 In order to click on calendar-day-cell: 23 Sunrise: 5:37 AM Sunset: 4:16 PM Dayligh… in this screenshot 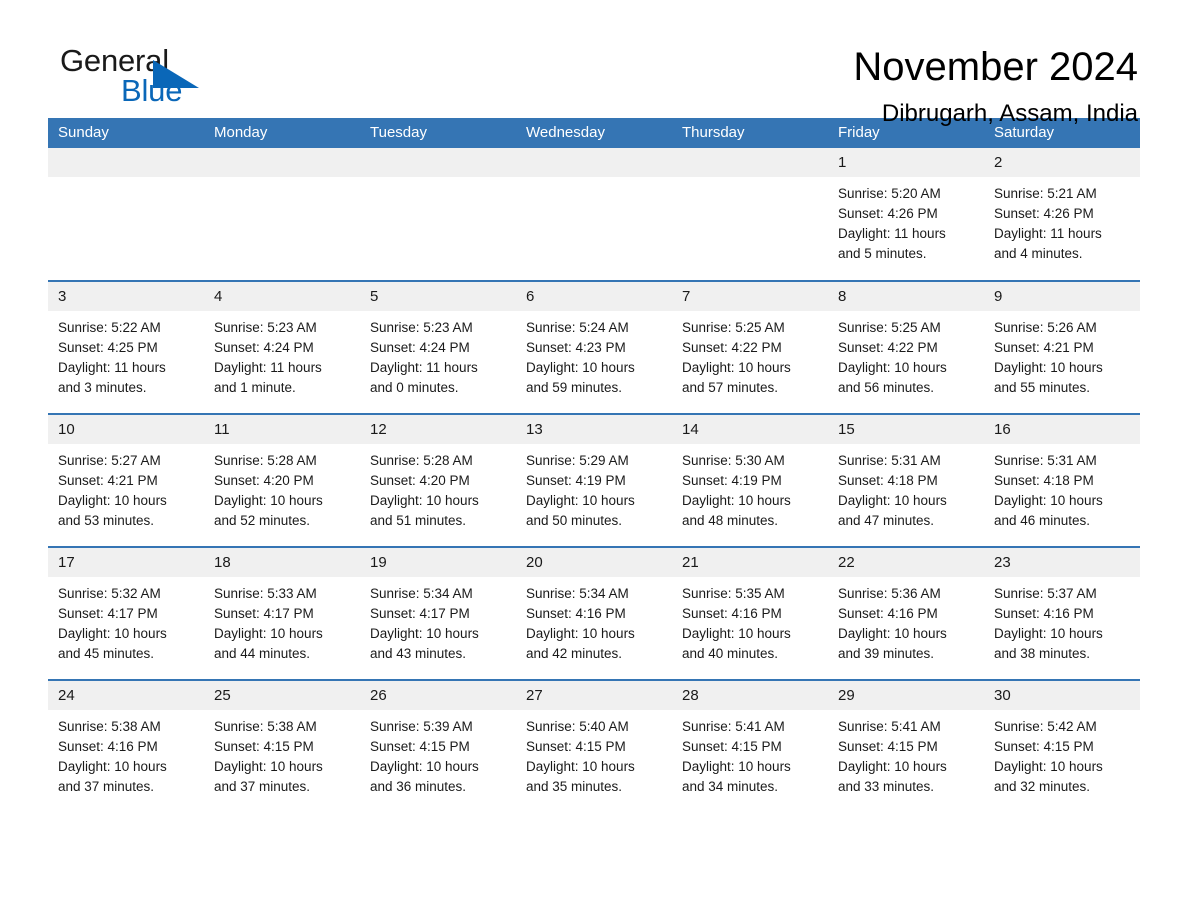, I will do `click(1062, 613)`.